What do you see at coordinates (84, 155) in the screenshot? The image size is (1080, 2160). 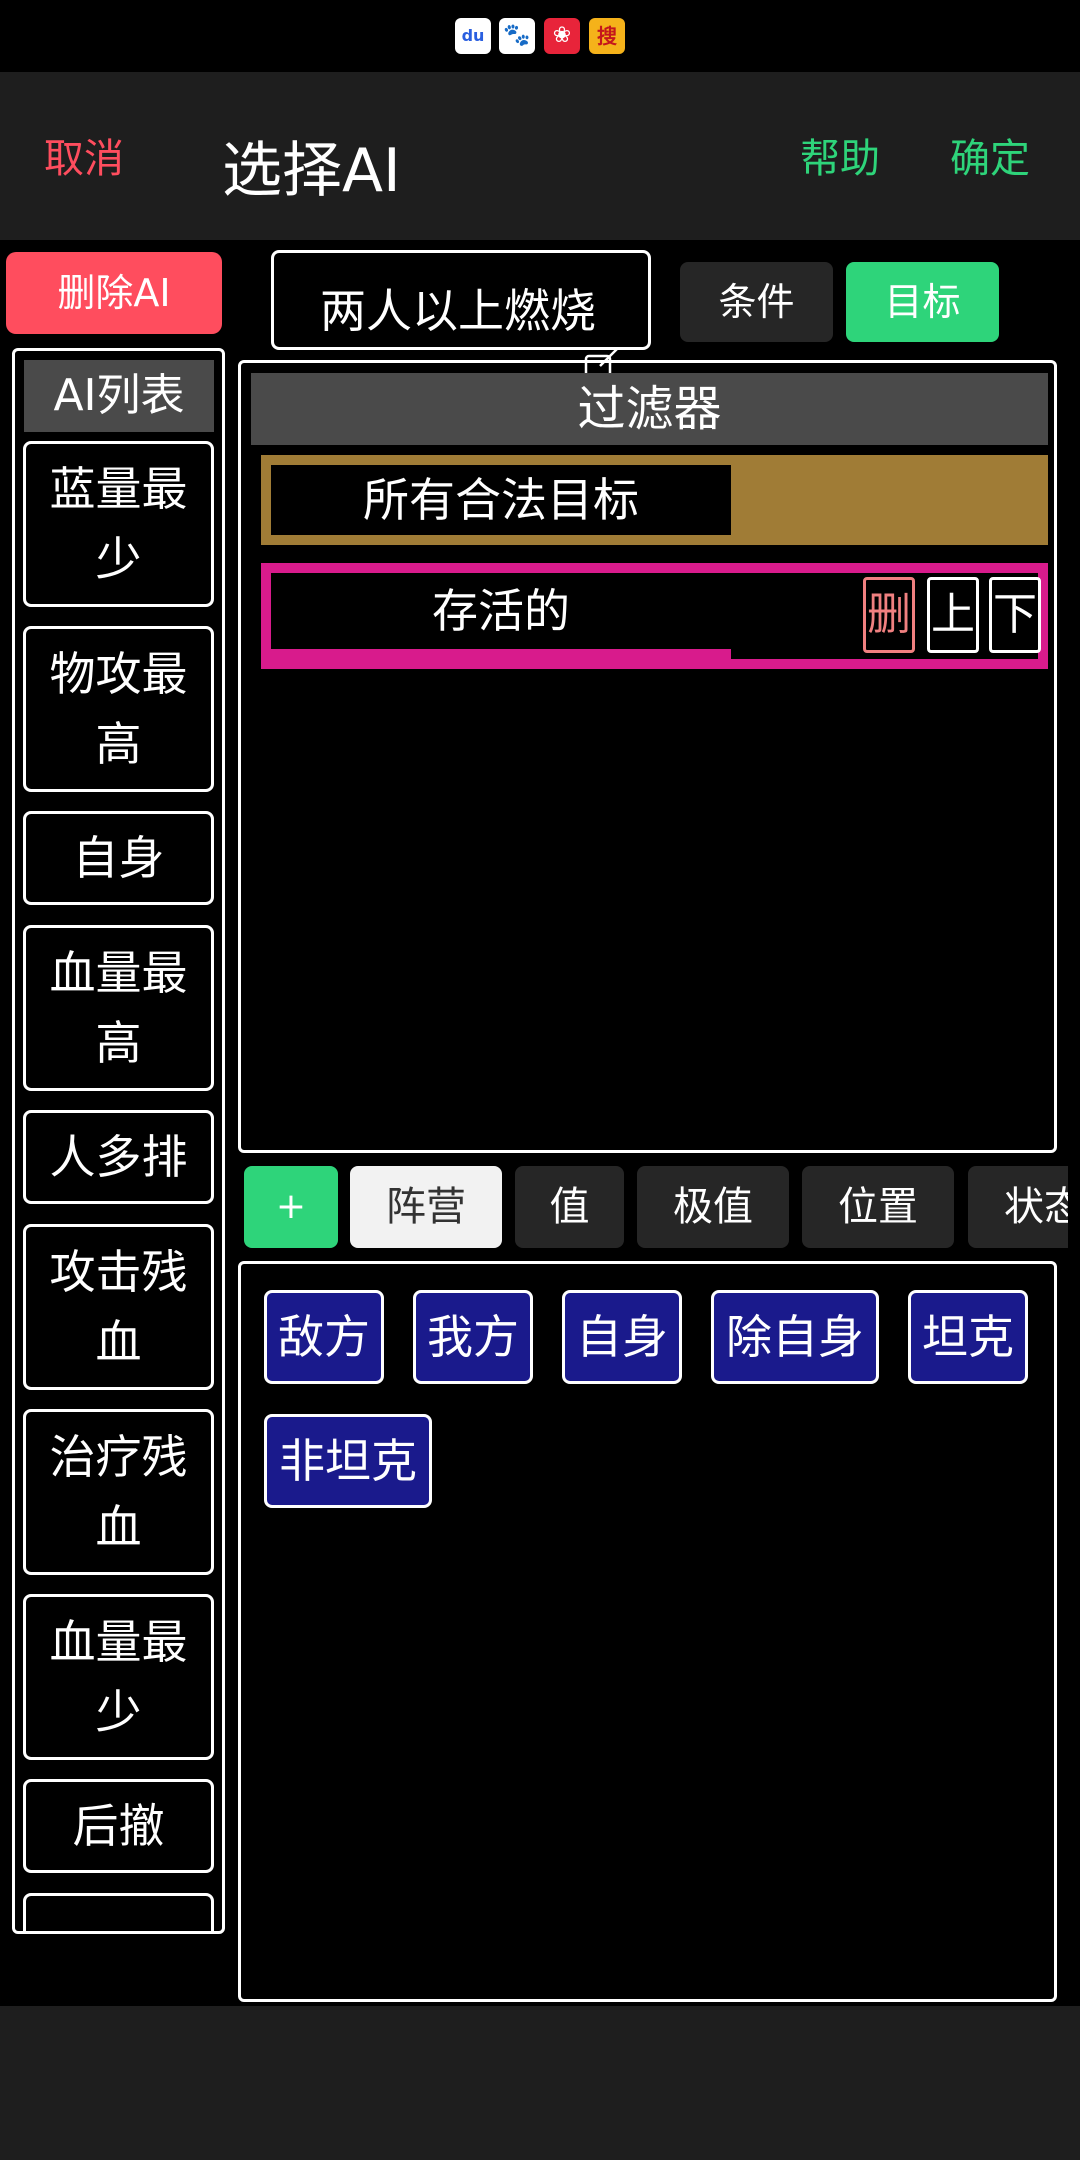 I see `cancel-button: 取消` at bounding box center [84, 155].